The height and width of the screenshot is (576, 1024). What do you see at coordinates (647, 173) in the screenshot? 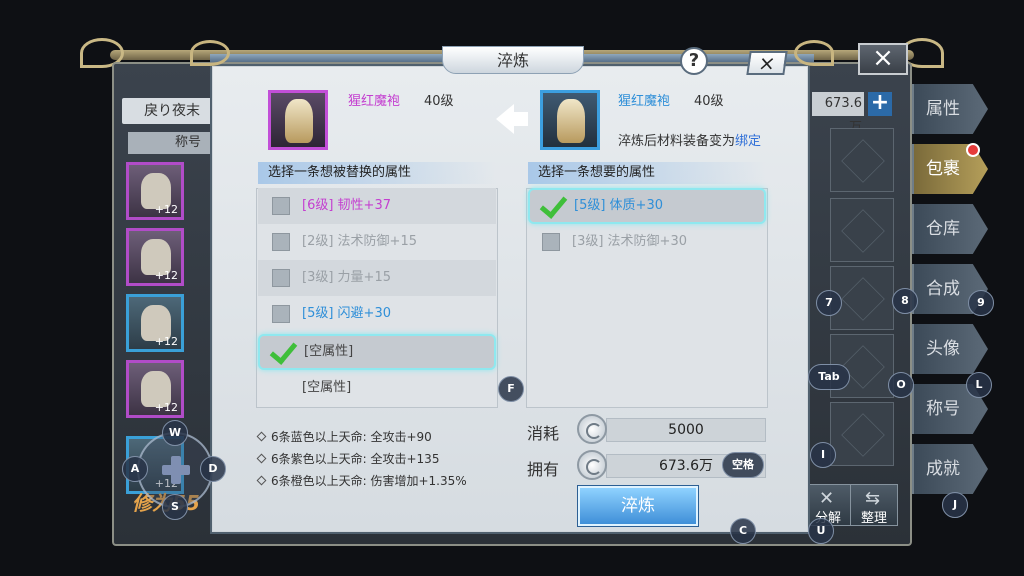
I see `right-section-header: 选择一条想要的属性` at bounding box center [647, 173].